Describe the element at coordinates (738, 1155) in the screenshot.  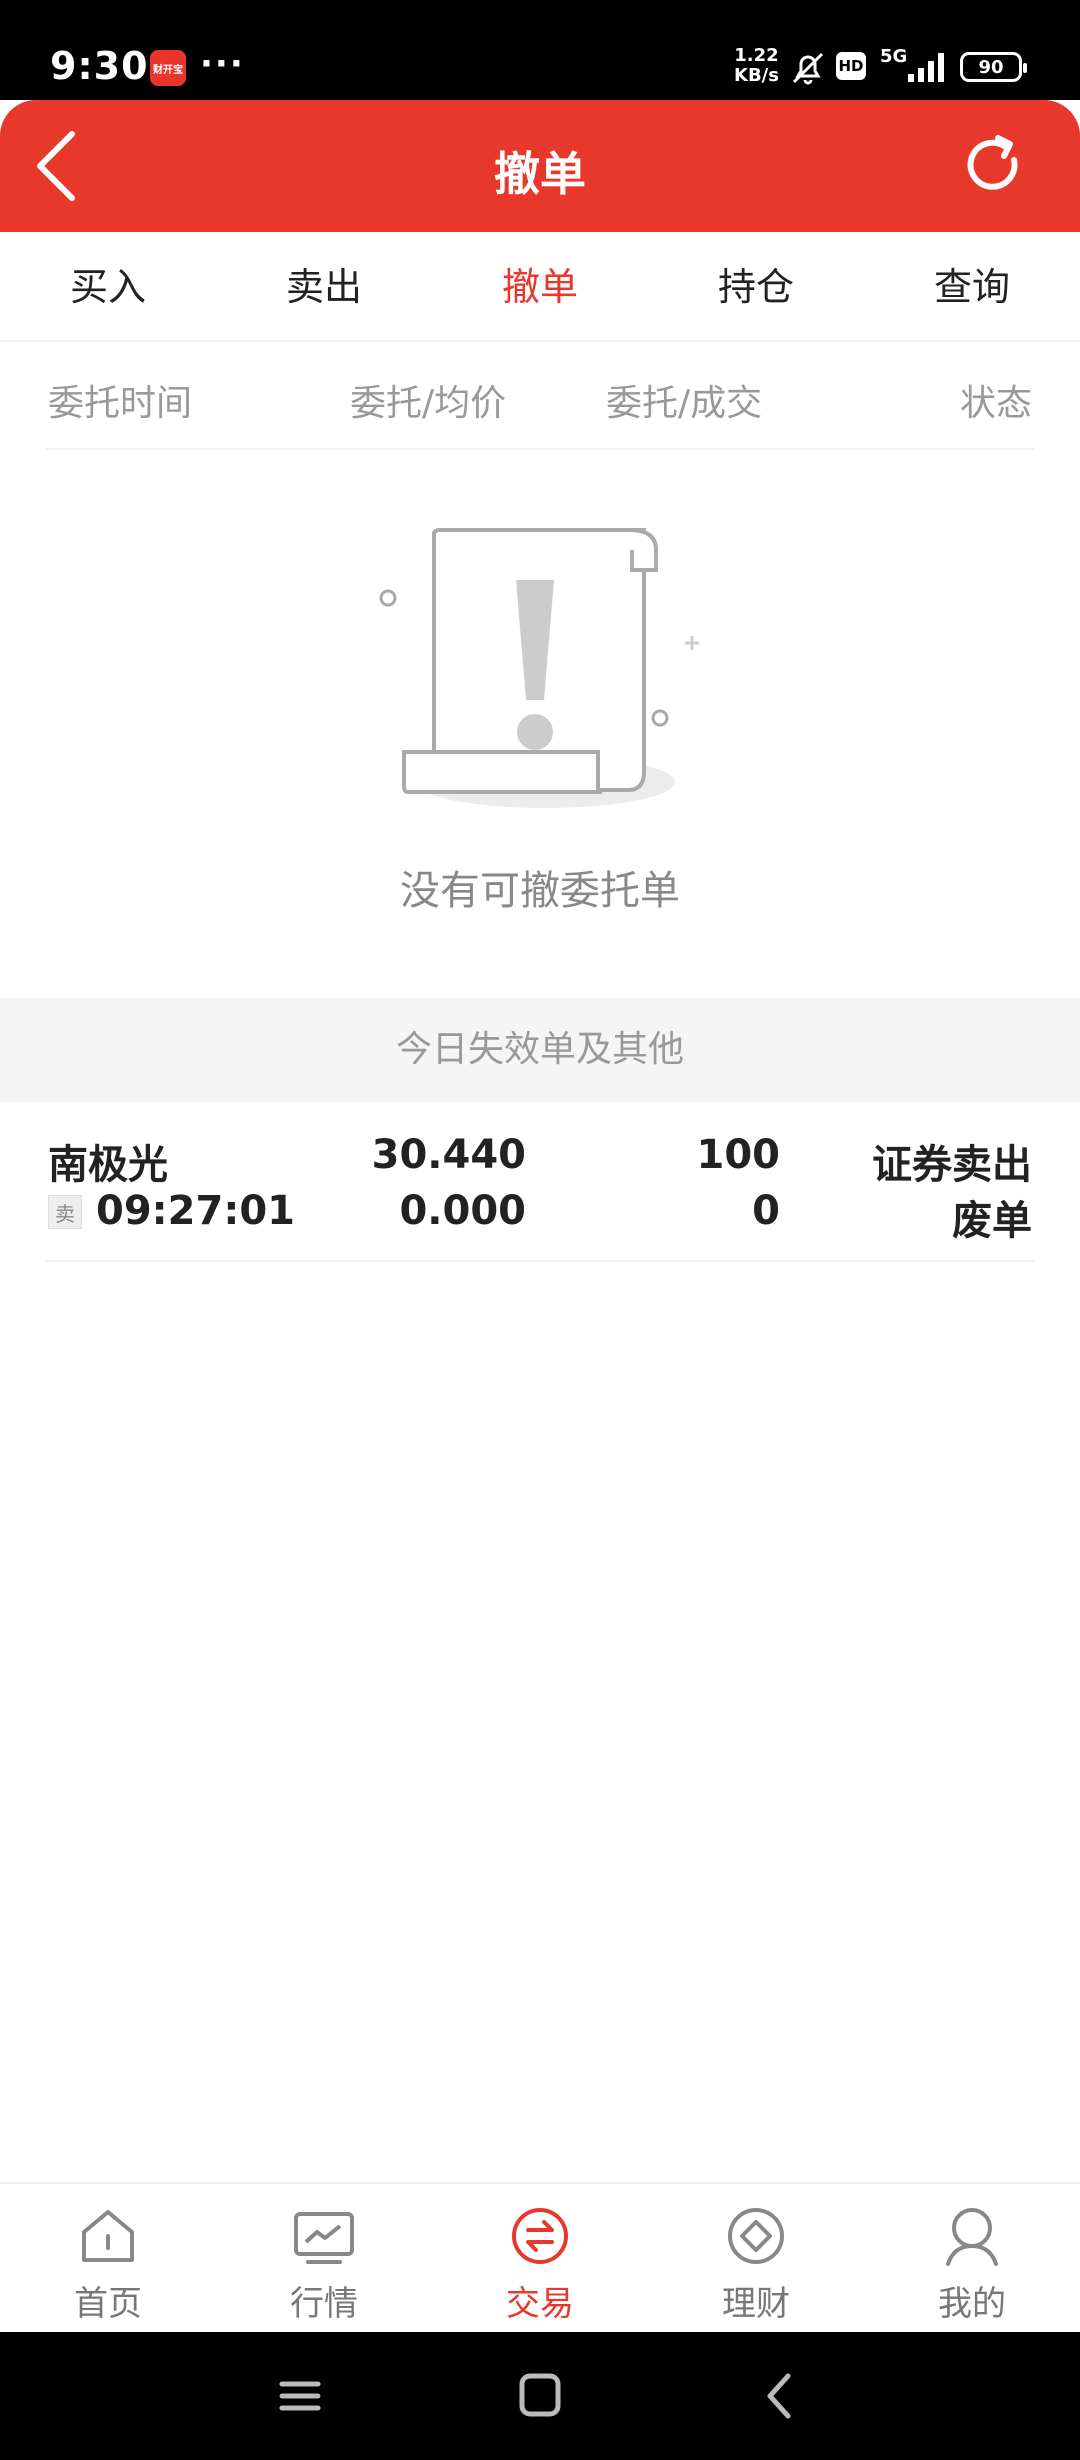
I see `order-qty: 100` at that location.